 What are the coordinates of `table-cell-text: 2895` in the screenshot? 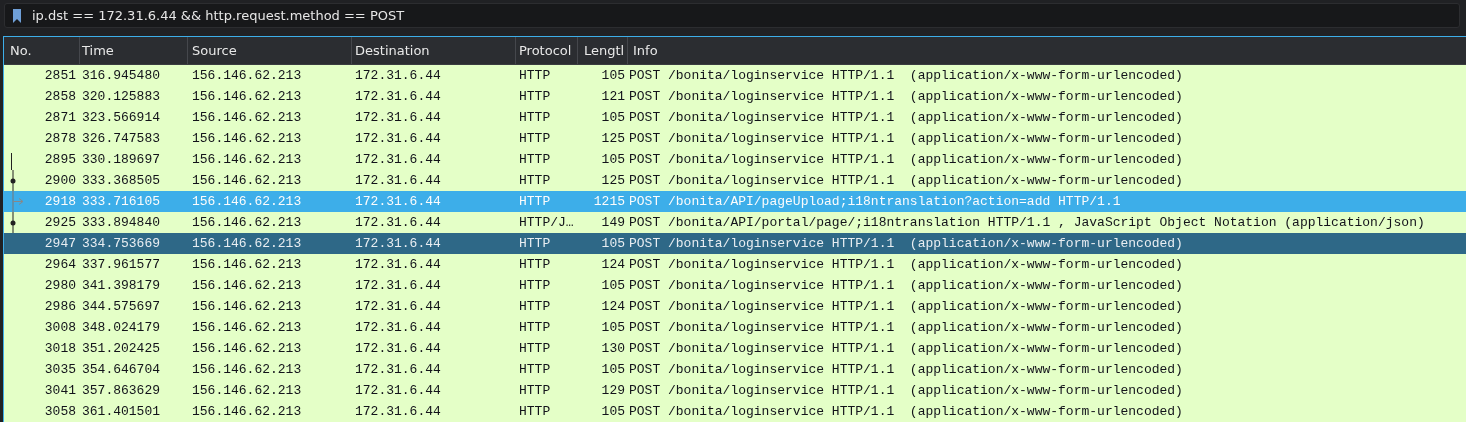 It's located at (60, 160).